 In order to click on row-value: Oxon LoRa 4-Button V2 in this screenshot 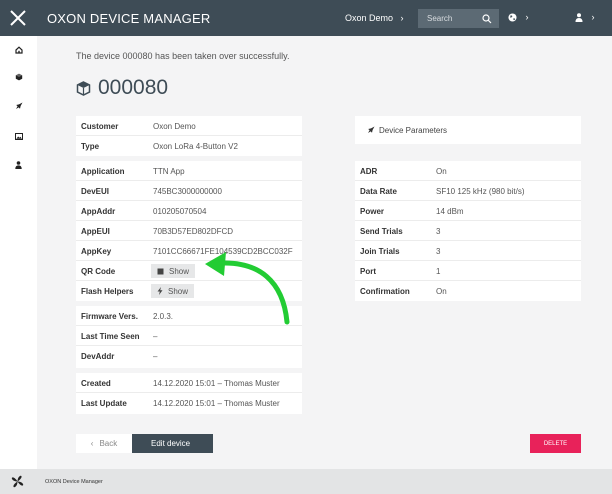, I will do `click(195, 146)`.